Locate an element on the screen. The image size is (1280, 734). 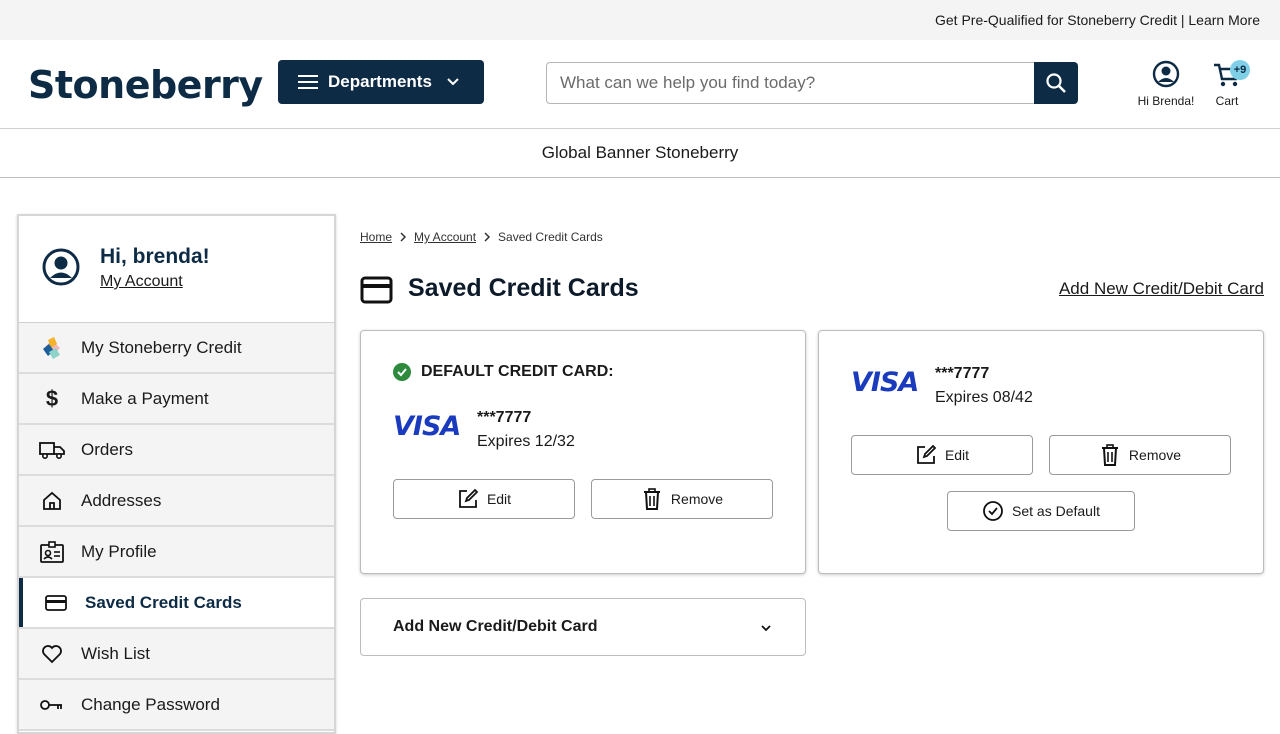
home-icon is located at coordinates (52, 501).